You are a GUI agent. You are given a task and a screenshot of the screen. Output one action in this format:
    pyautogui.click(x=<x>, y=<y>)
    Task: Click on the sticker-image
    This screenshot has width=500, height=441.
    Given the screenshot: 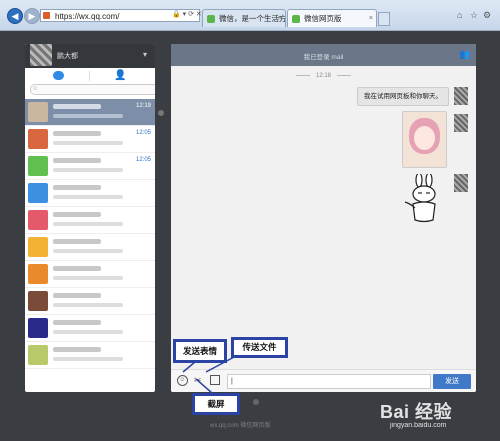 What is the action you would take?
    pyautogui.click(x=424, y=139)
    